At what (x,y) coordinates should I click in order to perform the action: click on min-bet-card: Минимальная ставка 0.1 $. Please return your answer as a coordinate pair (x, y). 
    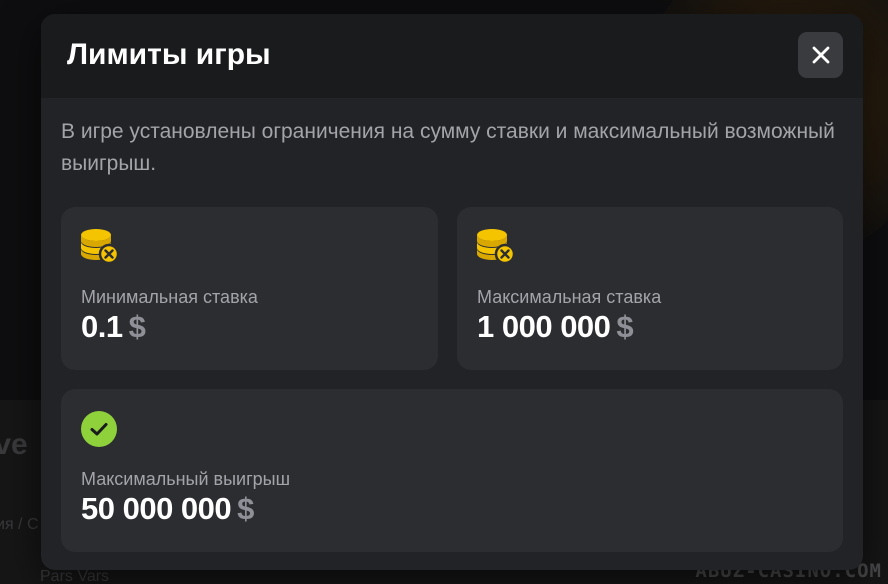
    Looking at the image, I should click on (249, 288).